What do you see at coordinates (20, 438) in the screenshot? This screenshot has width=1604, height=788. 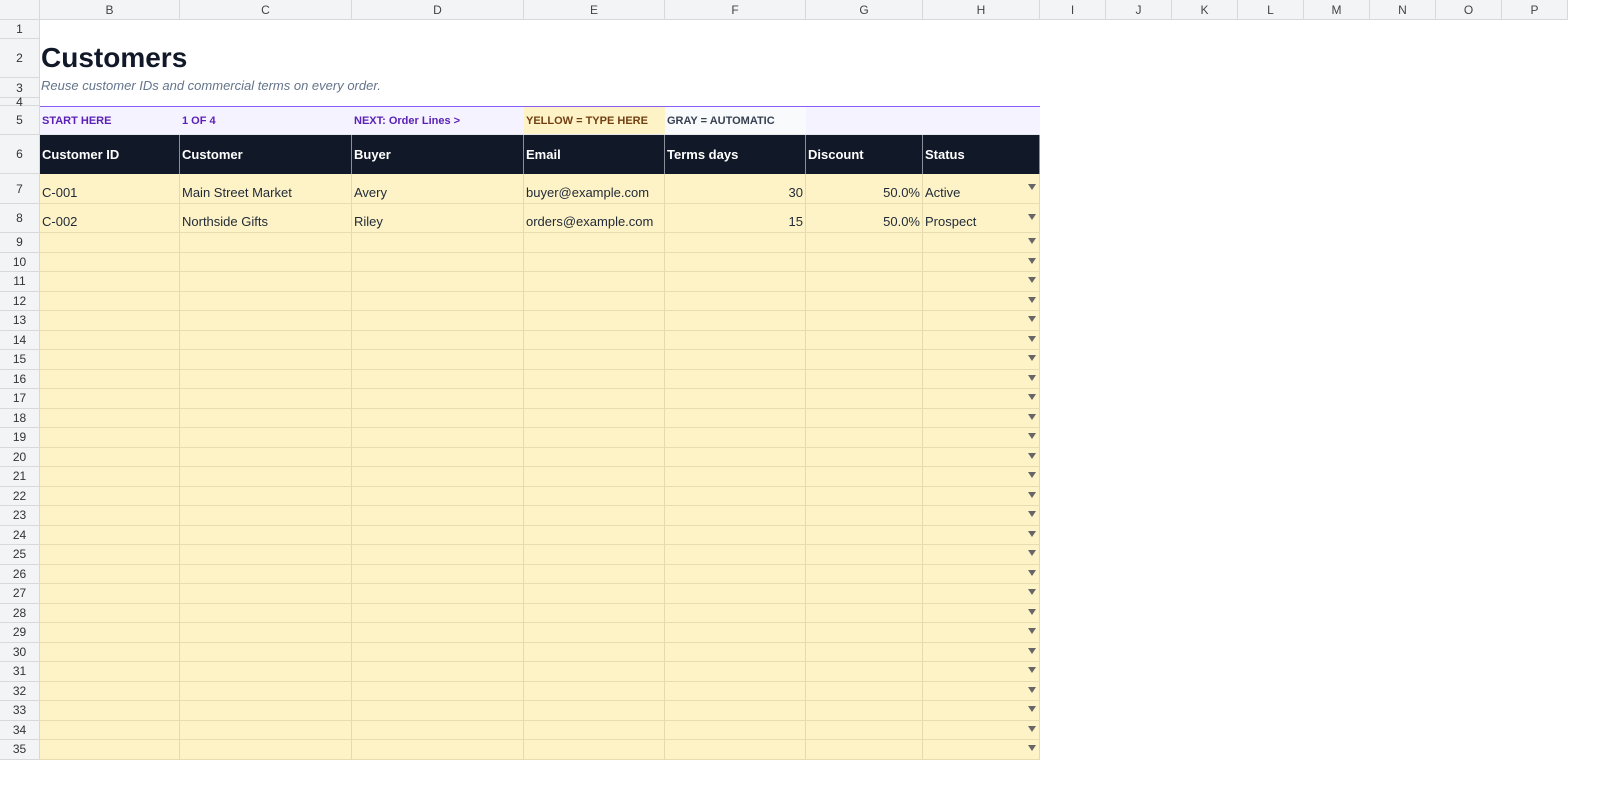 I see `row-header-19: 19` at bounding box center [20, 438].